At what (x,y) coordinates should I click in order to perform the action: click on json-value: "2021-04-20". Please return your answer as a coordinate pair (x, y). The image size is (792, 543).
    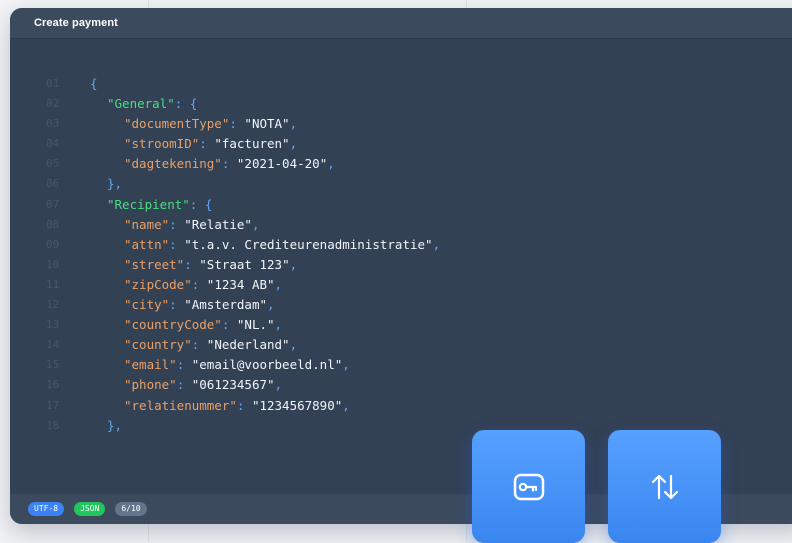
    Looking at the image, I should click on (282, 164).